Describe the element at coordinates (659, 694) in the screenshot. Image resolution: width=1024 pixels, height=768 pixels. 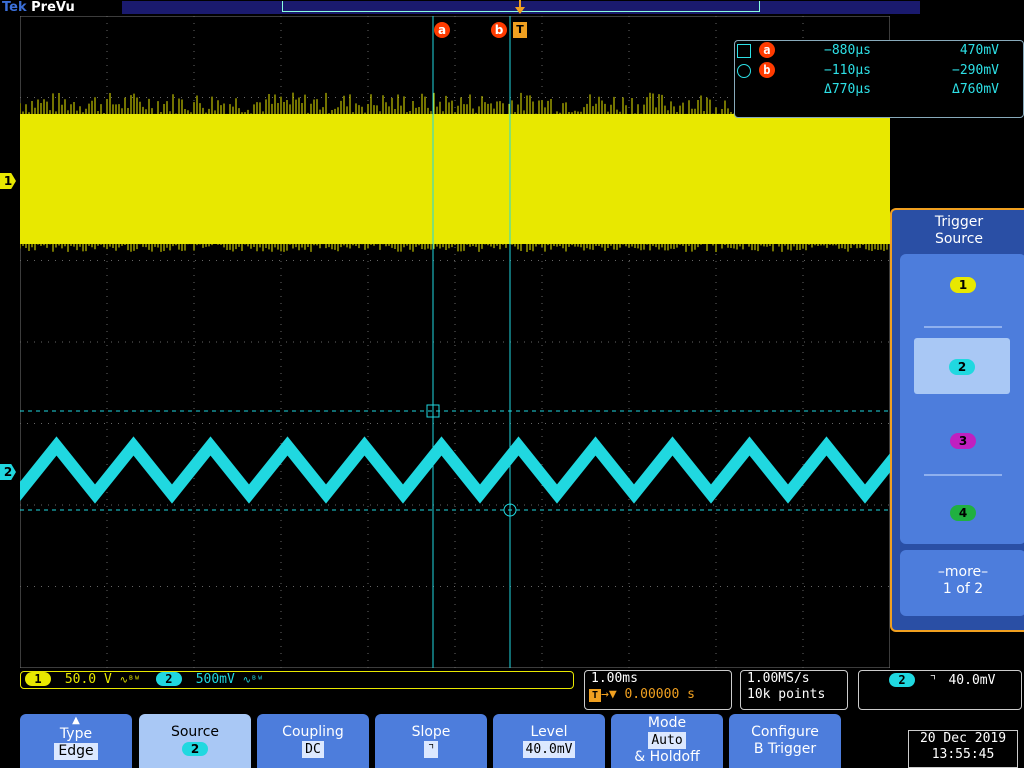
I see `trigger-position: 0.00000 s` at that location.